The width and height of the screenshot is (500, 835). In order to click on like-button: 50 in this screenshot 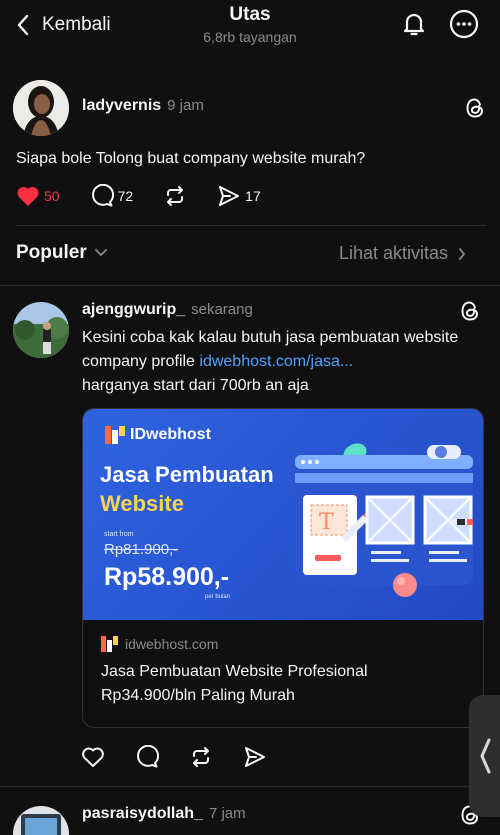, I will do `click(38, 196)`.